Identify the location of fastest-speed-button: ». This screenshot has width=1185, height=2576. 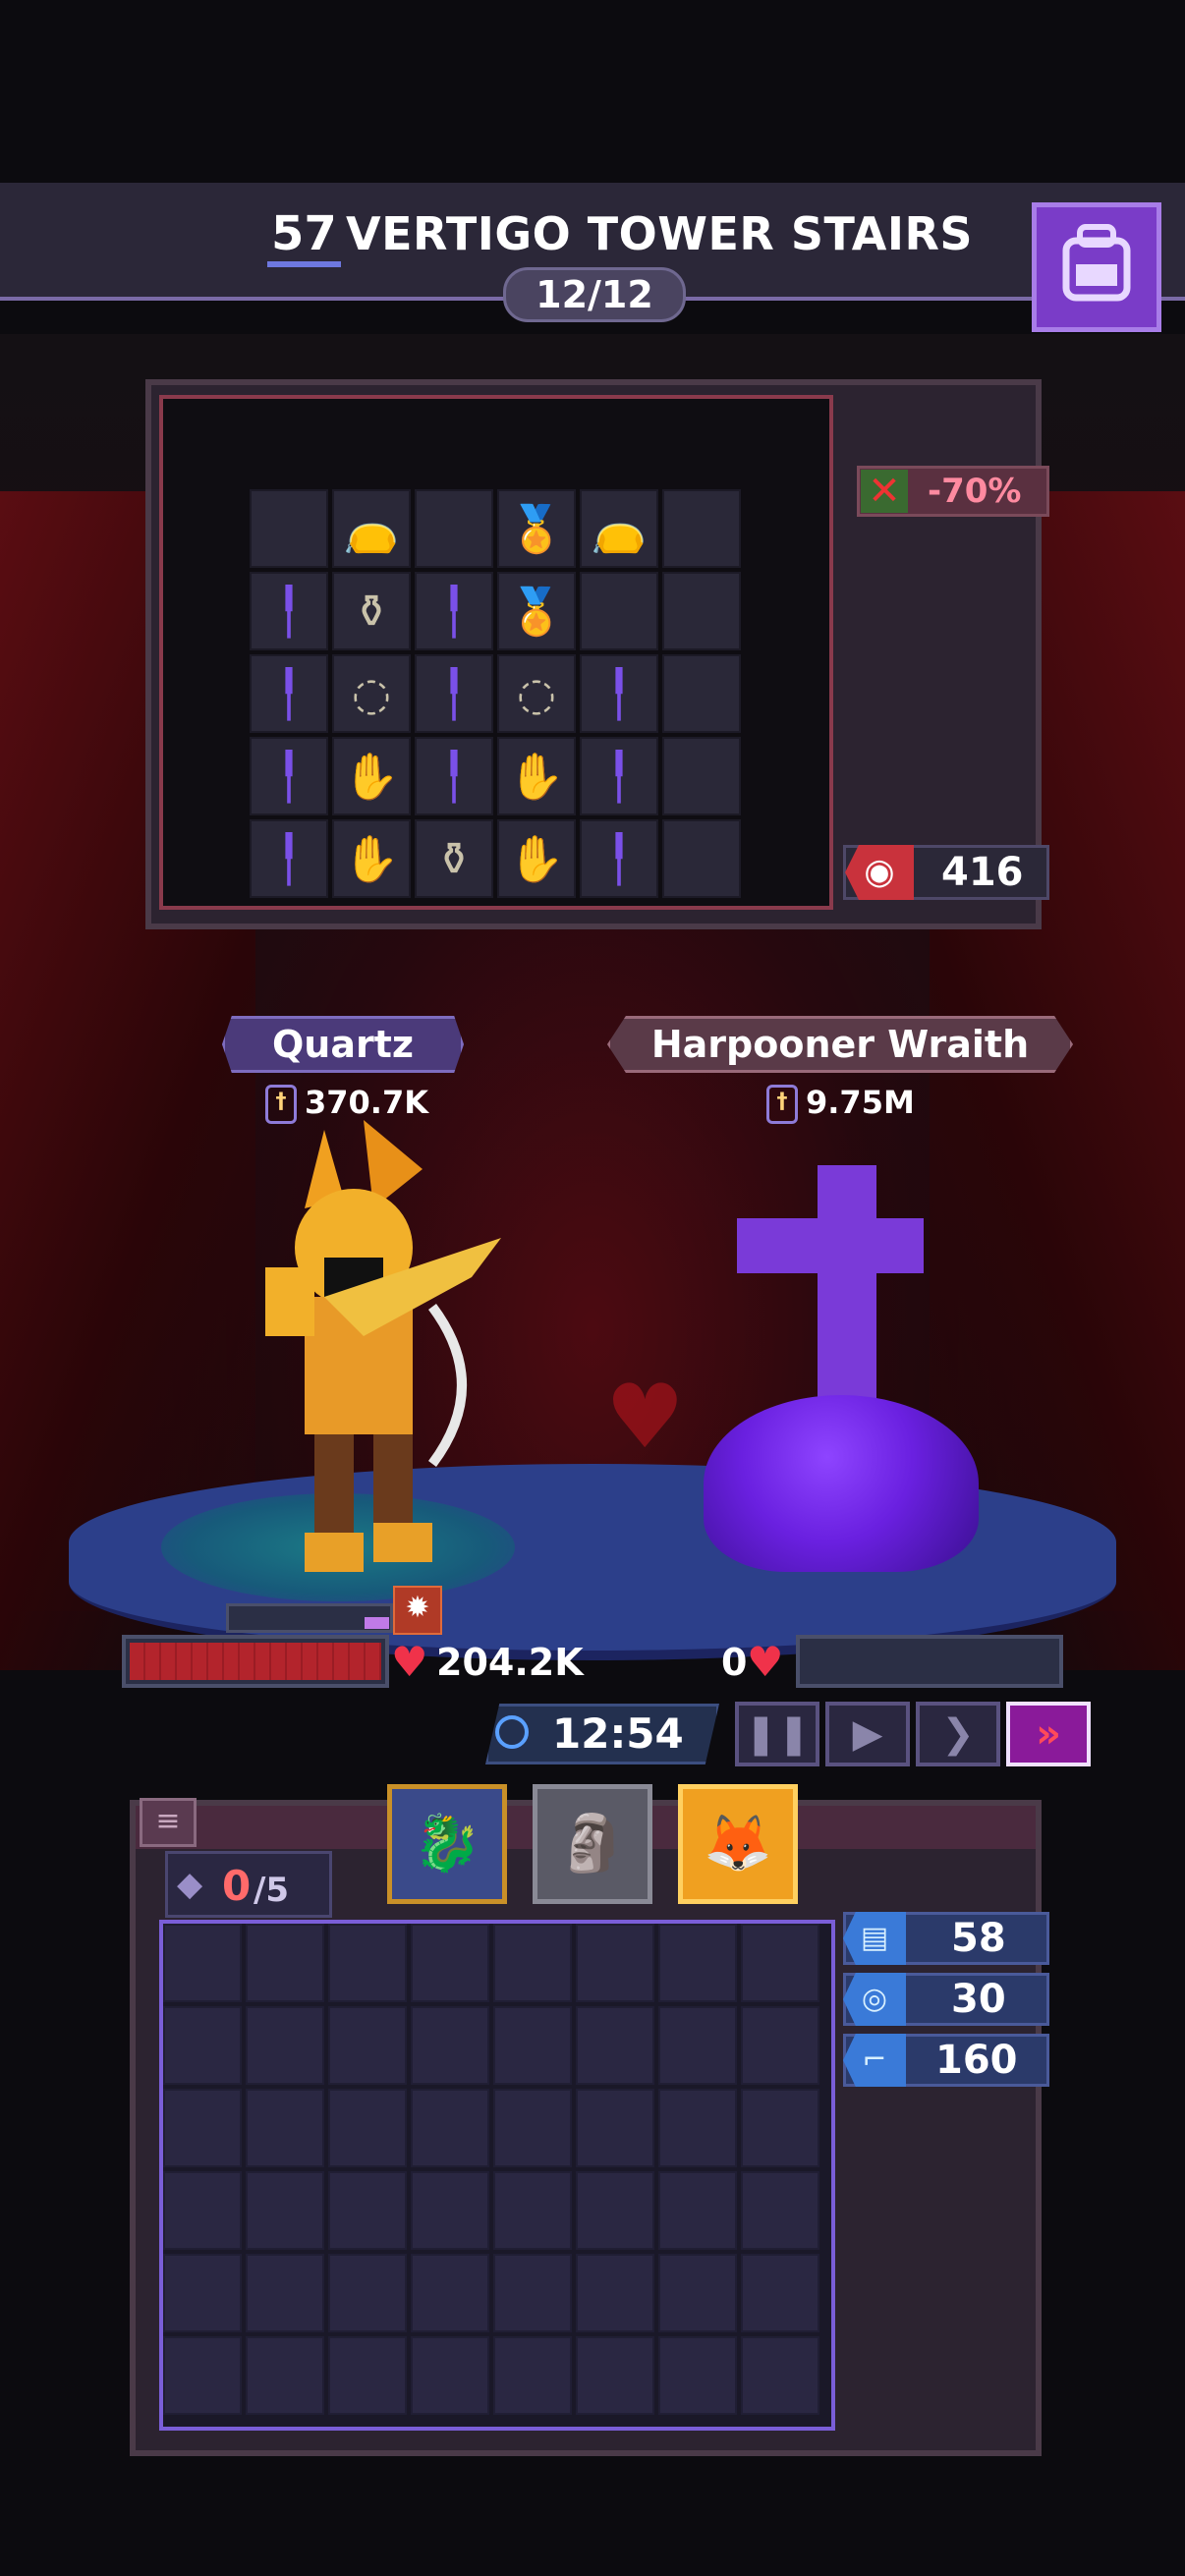
(1049, 1734).